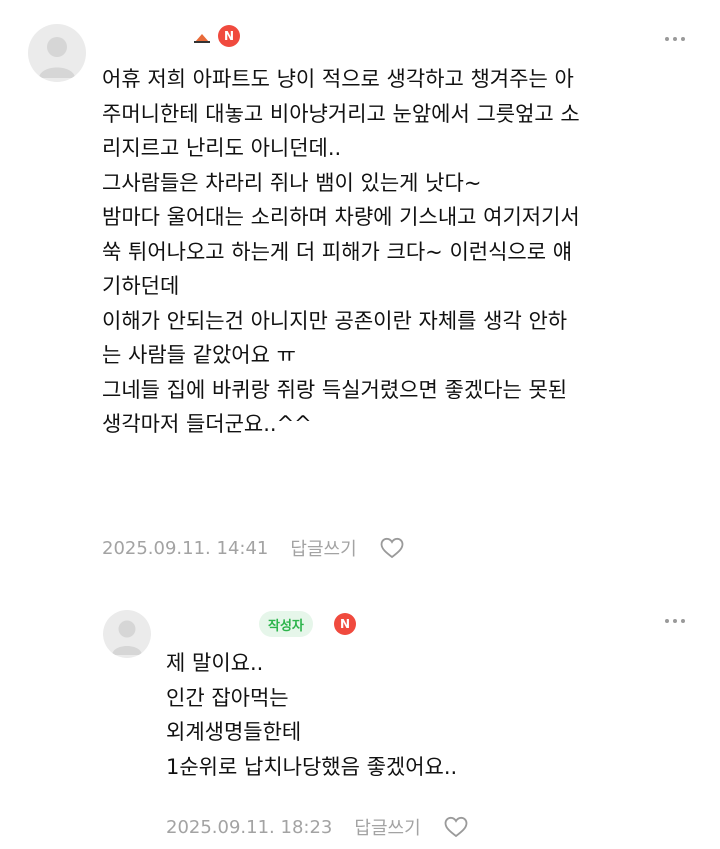 The width and height of the screenshot is (720, 849). I want to click on comment-line: 그네들 집에 바퀴랑 쥐랑 득실거렸으면 좋겠다는 못된, so click(335, 389).